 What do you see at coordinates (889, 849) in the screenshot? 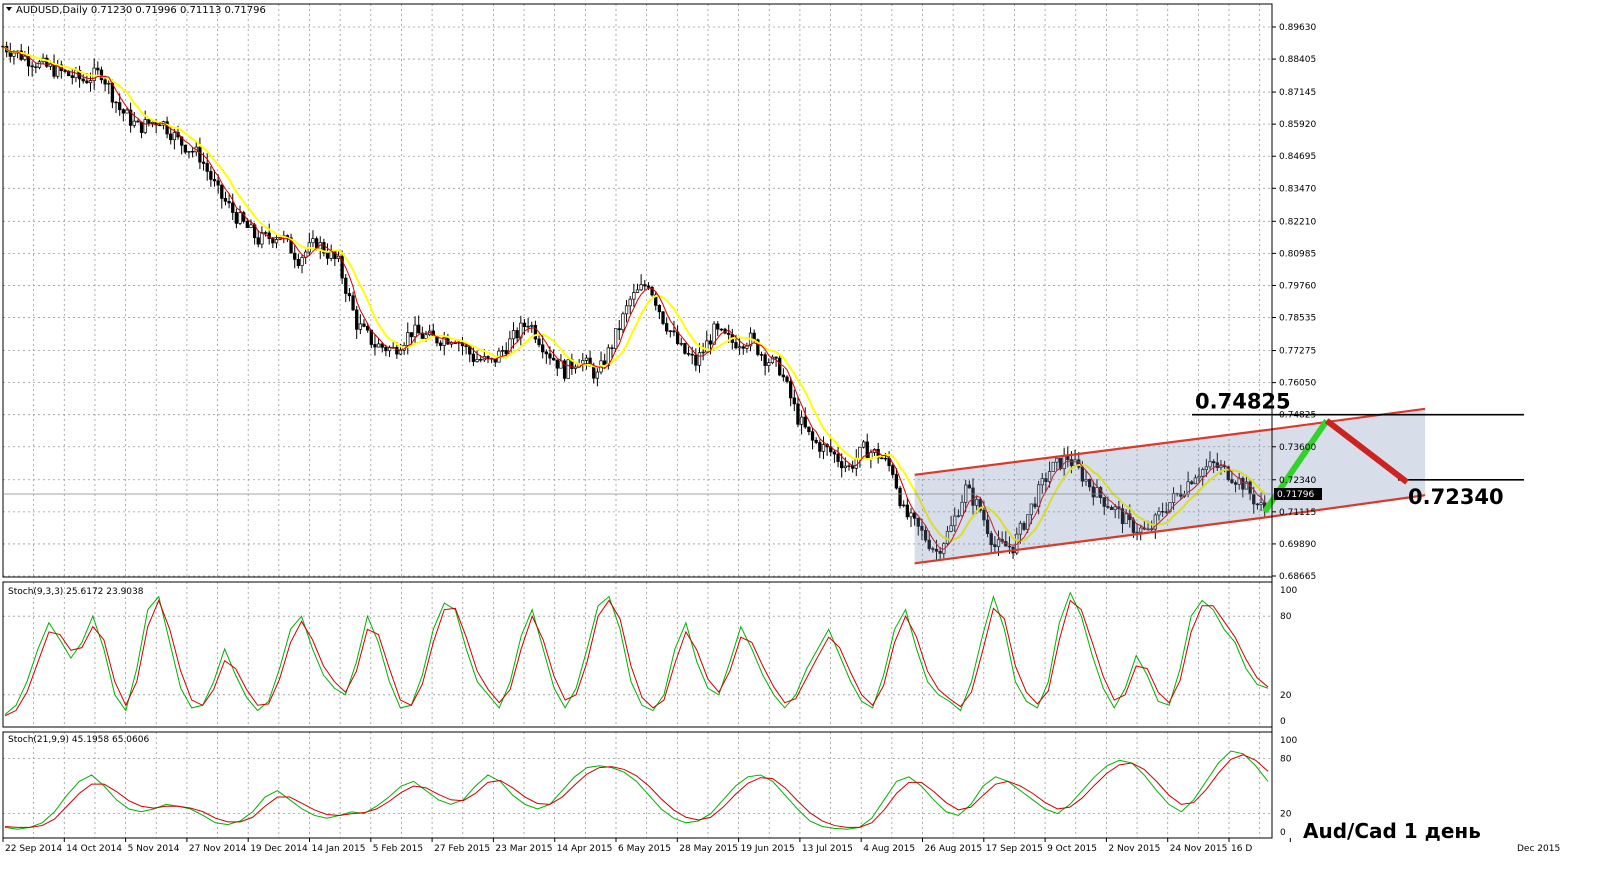
I see `time-tick-label: 4 Aug 2015` at bounding box center [889, 849].